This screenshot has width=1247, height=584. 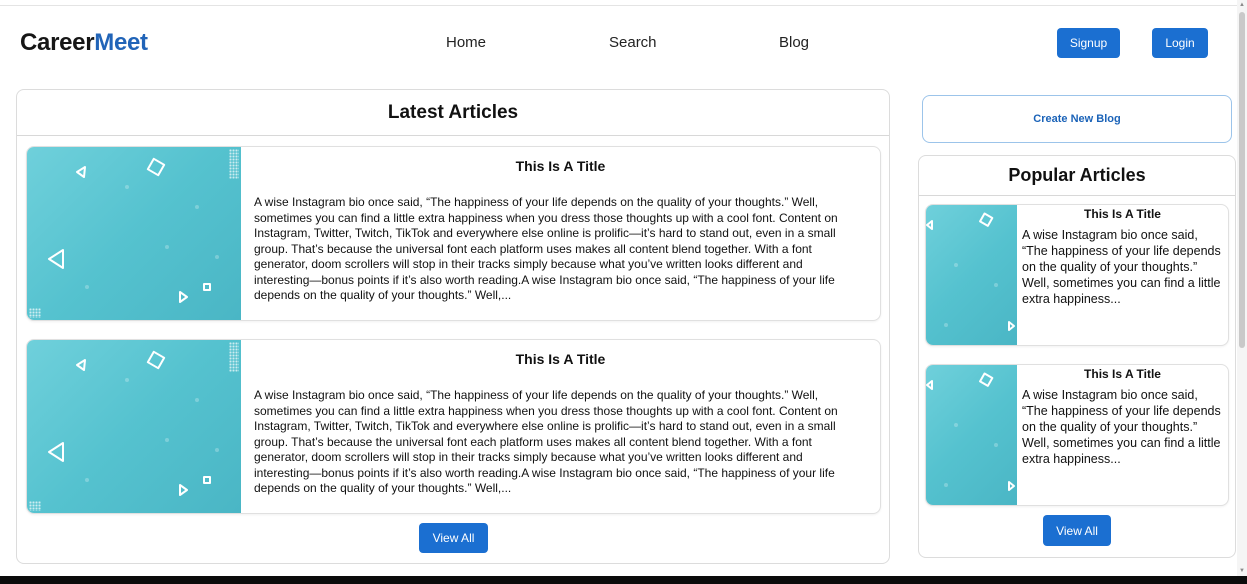 I want to click on site-logo: CareerMeet, so click(x=84, y=43).